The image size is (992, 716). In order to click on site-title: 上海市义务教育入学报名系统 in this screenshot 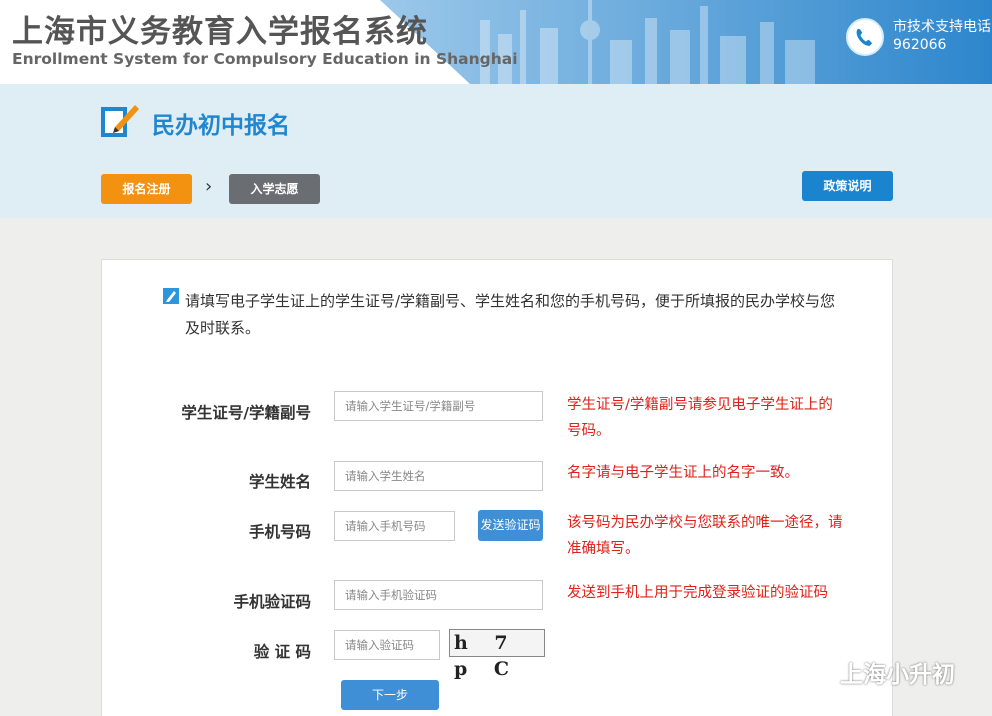, I will do `click(220, 32)`.